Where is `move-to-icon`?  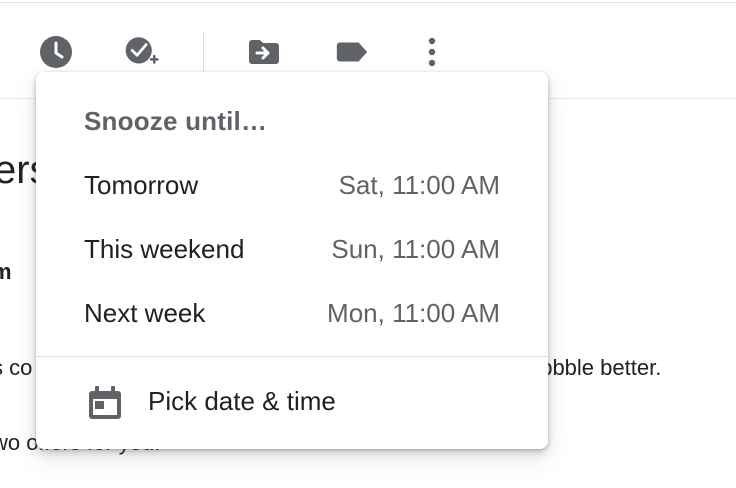
move-to-icon is located at coordinates (264, 52).